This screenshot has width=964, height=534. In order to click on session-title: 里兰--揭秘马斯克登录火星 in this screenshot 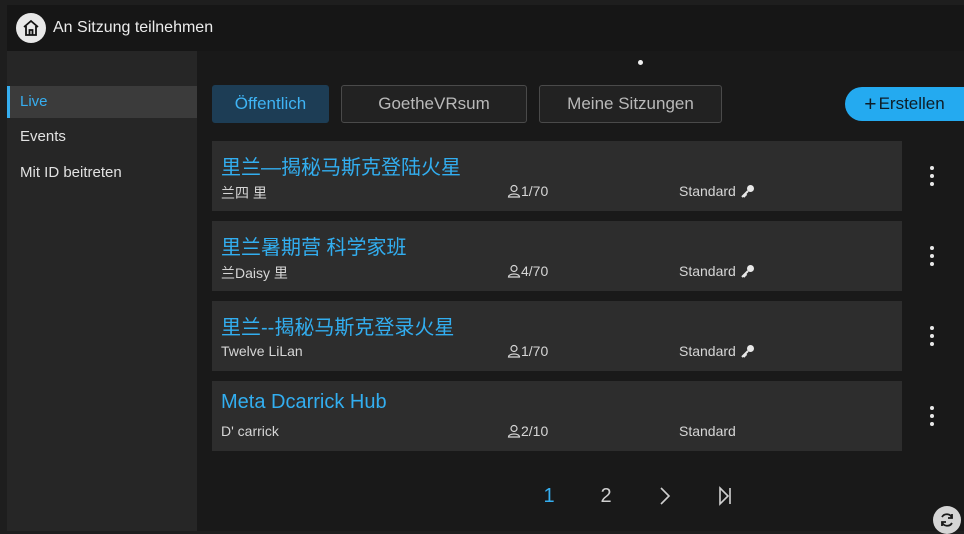, I will do `click(338, 328)`.